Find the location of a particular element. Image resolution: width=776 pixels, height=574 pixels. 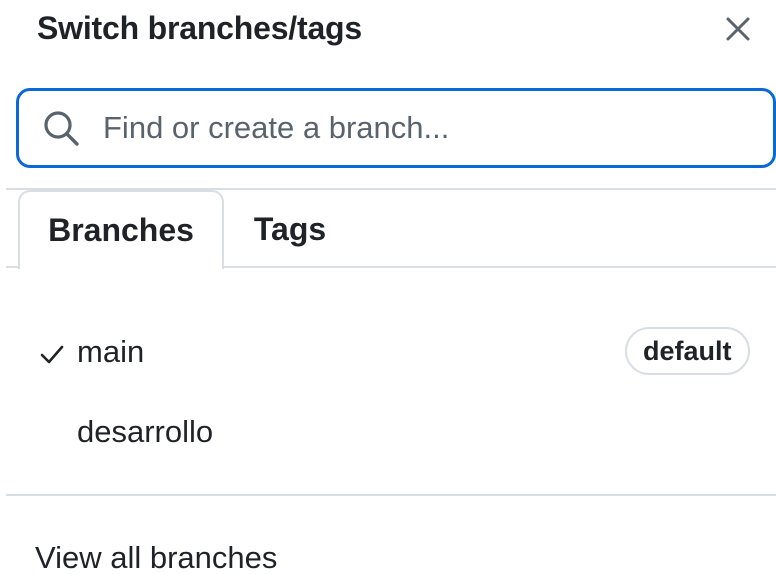

footer-divider is located at coordinates (391, 495).